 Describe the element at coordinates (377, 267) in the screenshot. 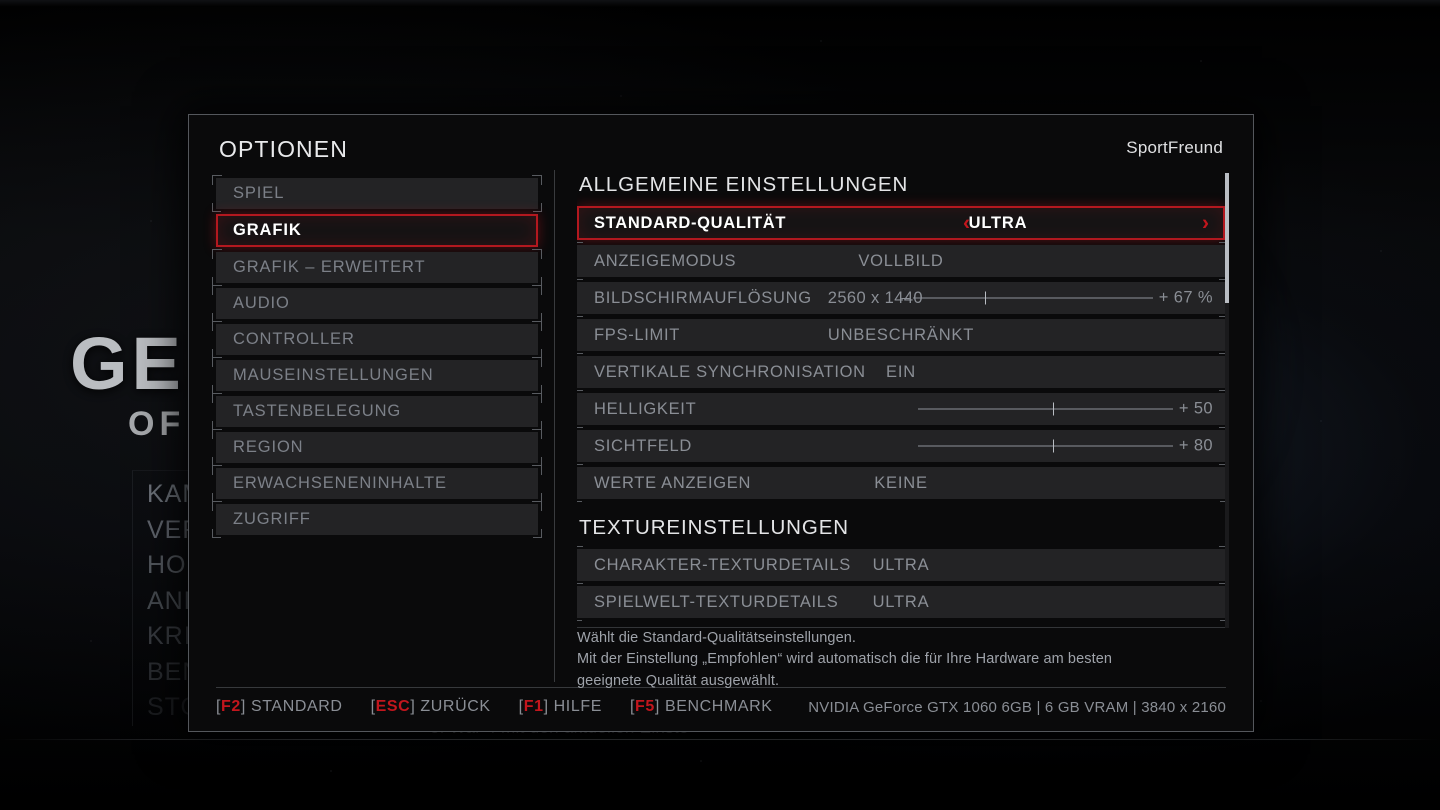

I see `sidebar-item-grafik-erweitert: GRAFIK – ERWEITERT` at that location.